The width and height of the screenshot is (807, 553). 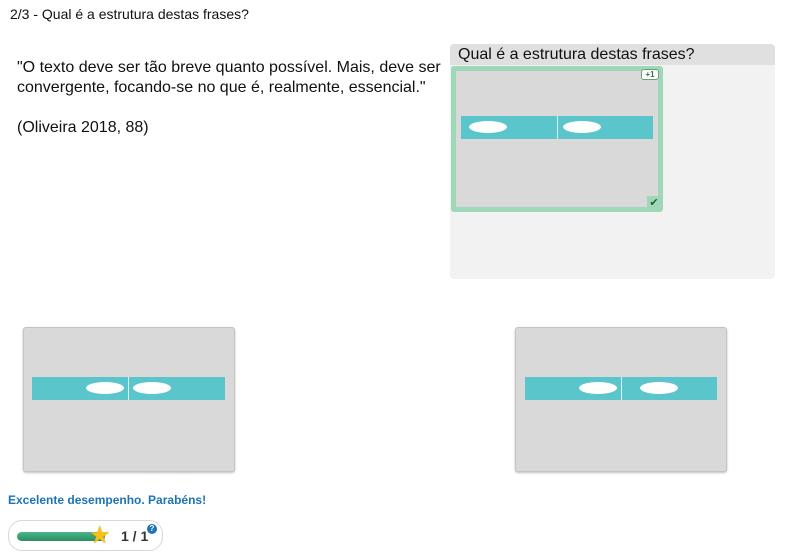 What do you see at coordinates (85, 535) in the screenshot?
I see `score-box: ★ 1 / 1 ?` at bounding box center [85, 535].